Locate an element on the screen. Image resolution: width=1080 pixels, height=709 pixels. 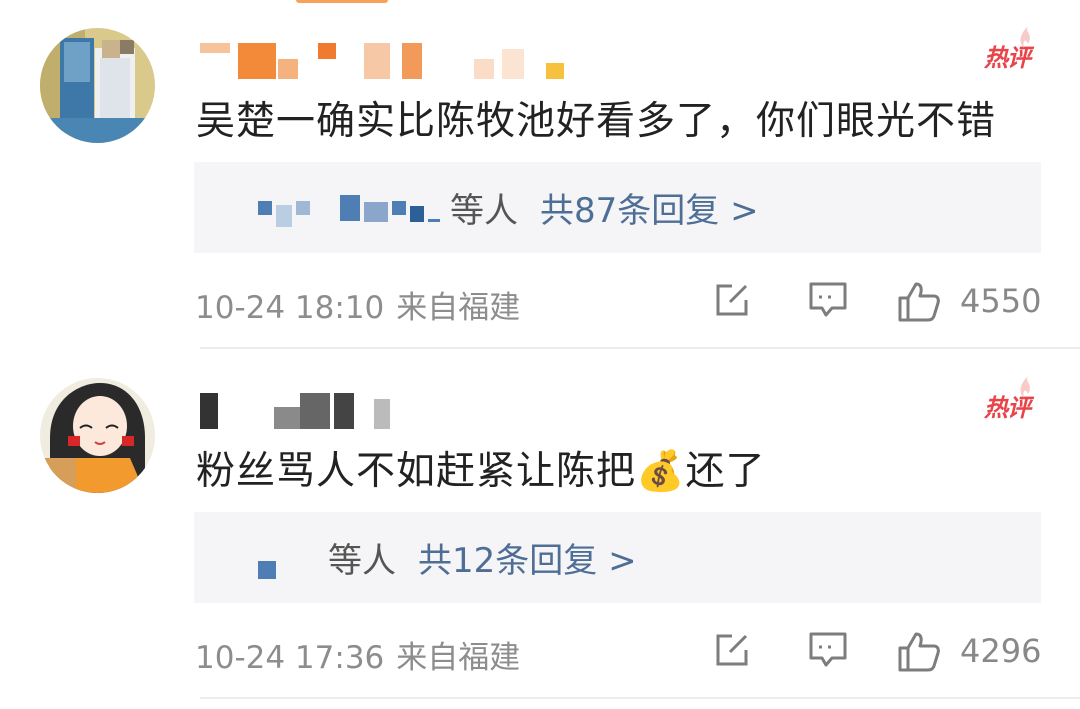
like-count: 4296 is located at coordinates (1001, 651).